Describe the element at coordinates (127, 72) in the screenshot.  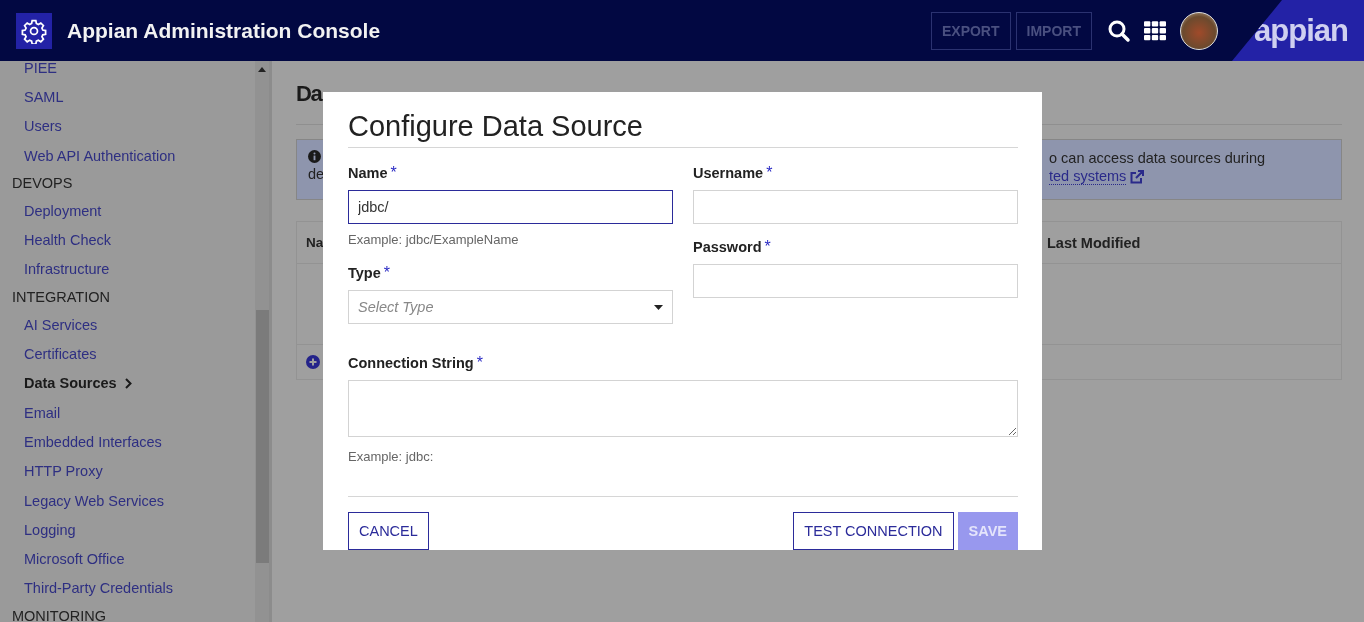
I see `sidebar-link: PIEE` at that location.